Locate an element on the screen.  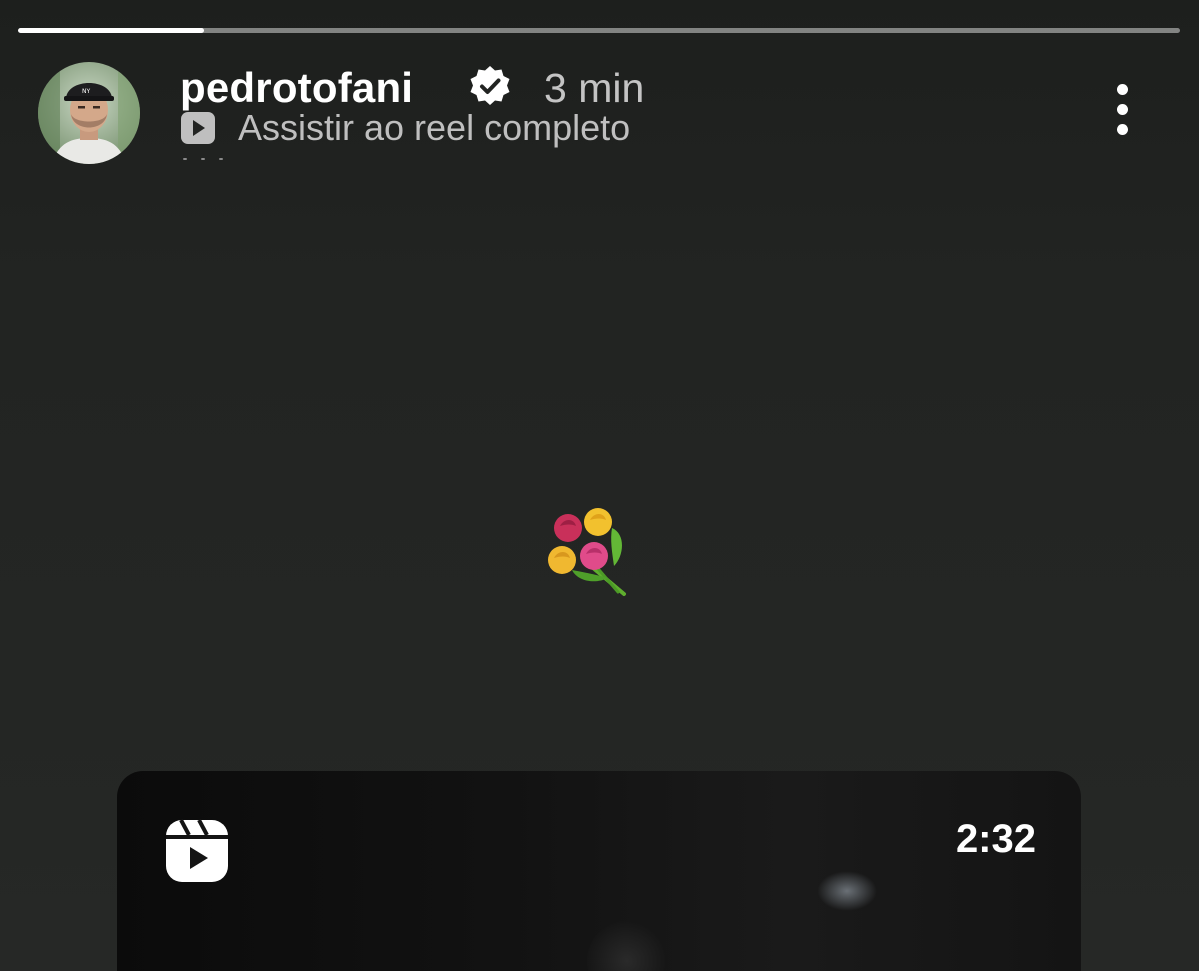
reel-duration: 2:32 is located at coordinates (995, 839).